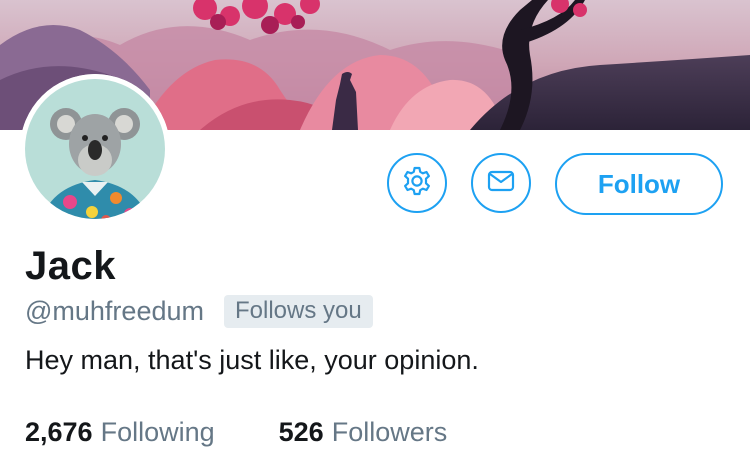 This screenshot has width=750, height=458. I want to click on message-button, so click(501, 183).